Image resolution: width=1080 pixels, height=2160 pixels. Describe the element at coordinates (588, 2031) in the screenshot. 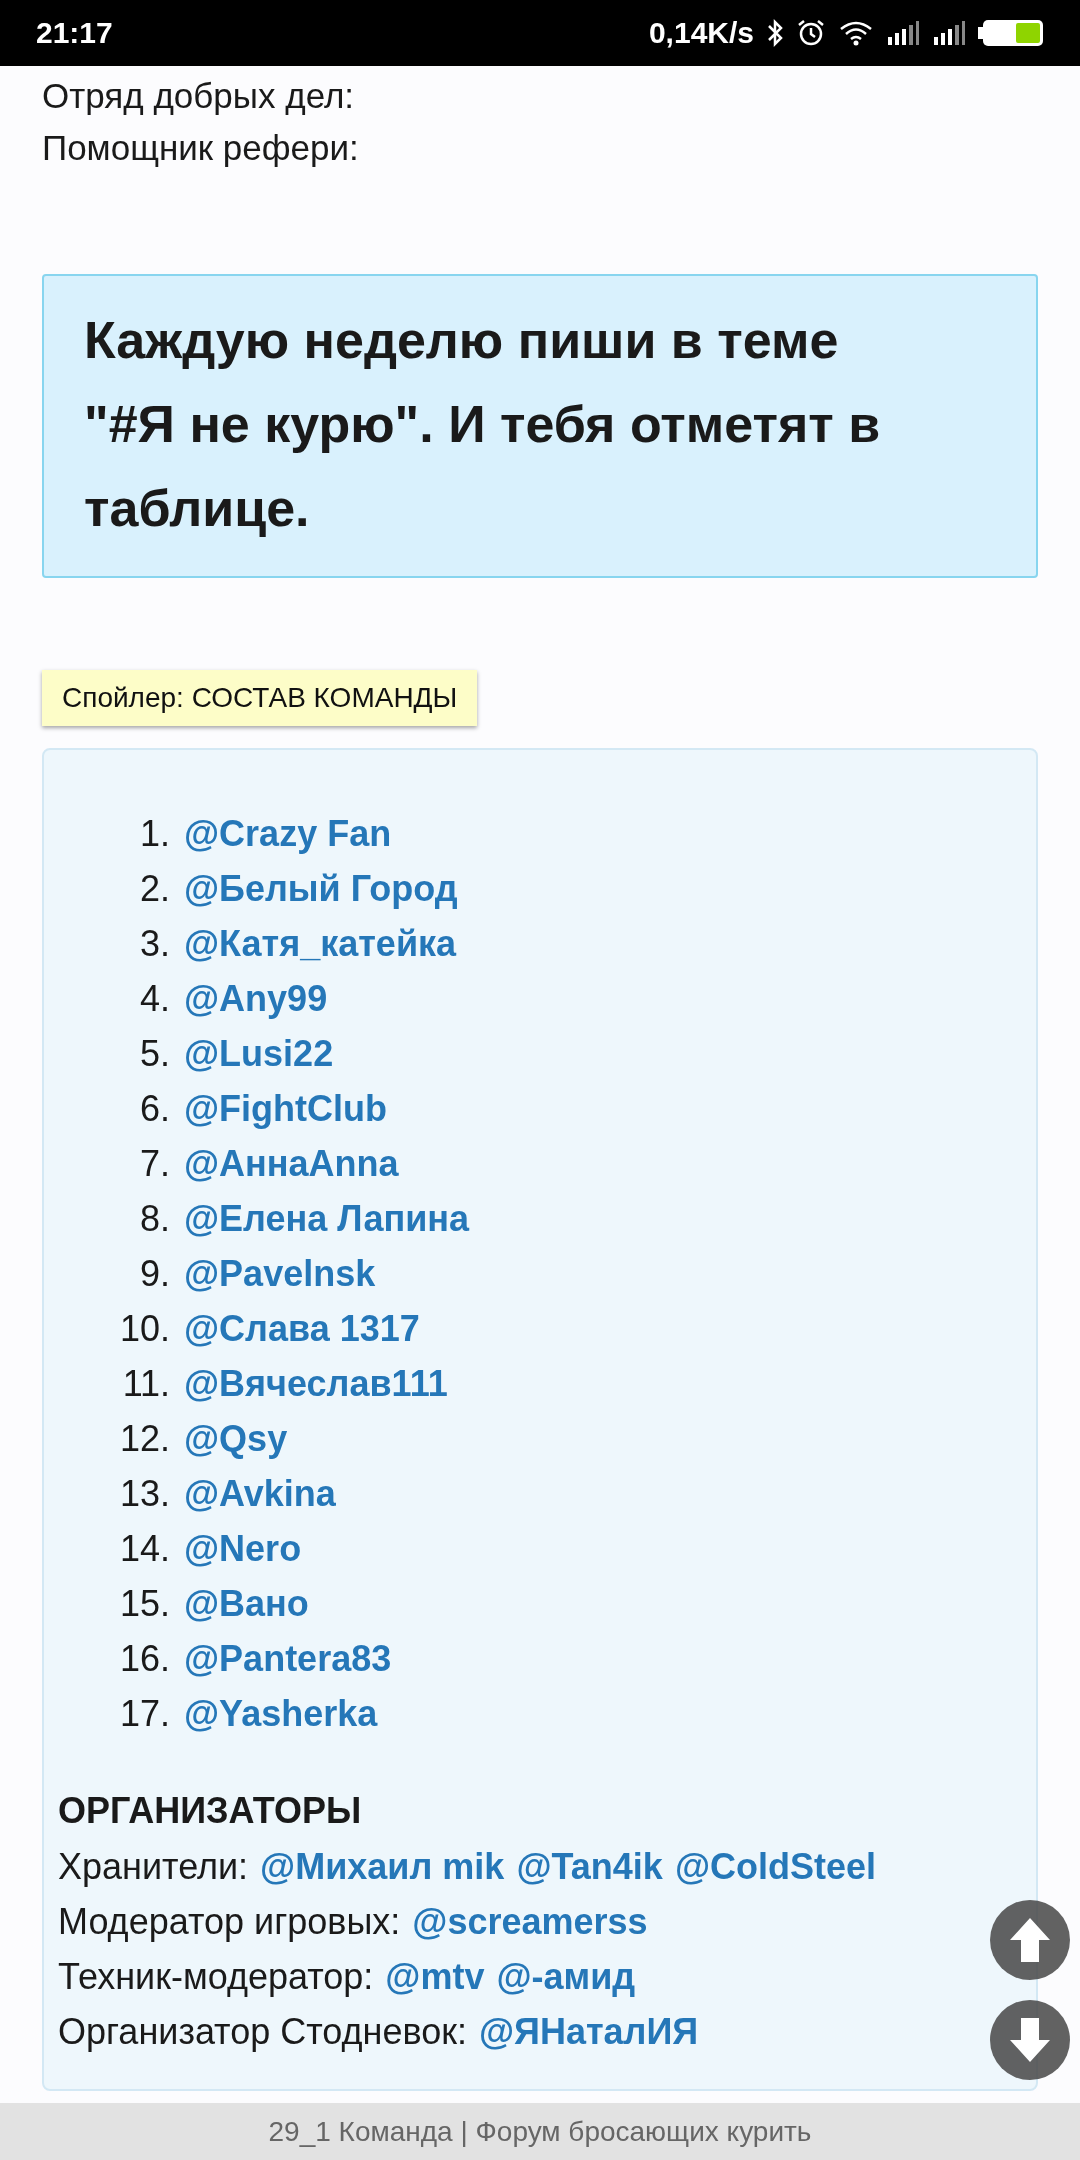

I see `user-link: @ЯНаталИЯ` at that location.